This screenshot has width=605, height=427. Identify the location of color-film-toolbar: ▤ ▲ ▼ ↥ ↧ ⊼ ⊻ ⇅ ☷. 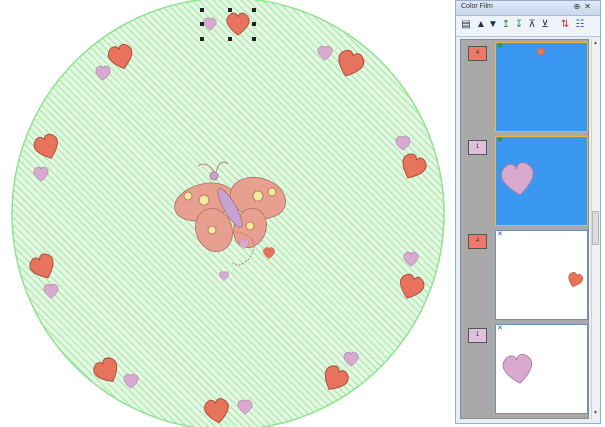
(528, 26).